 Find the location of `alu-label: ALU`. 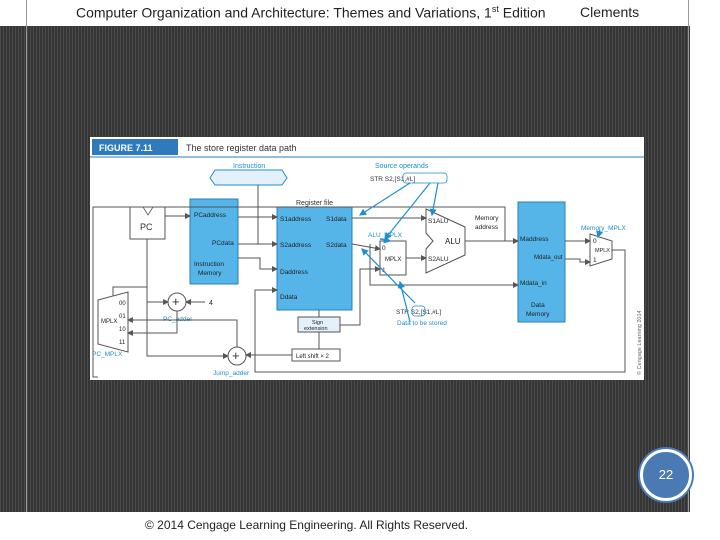

alu-label: ALU is located at coordinates (453, 241).